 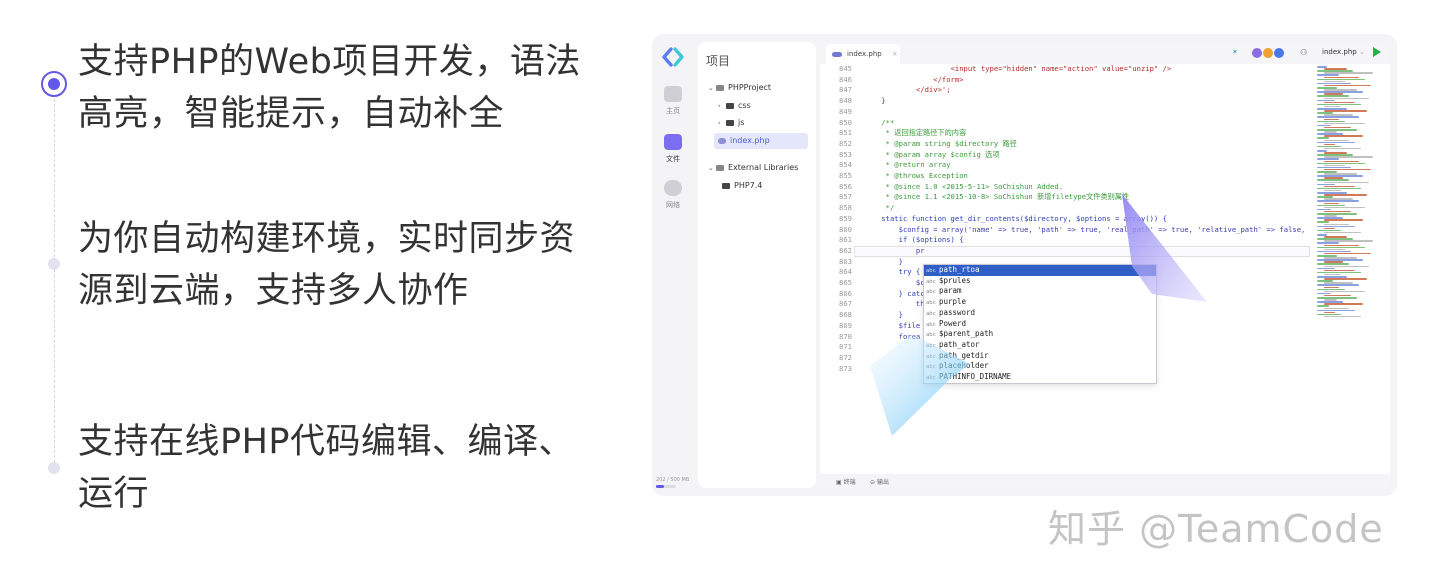 What do you see at coordinates (329, 62) in the screenshot?
I see `feature-line: 支持PHP的Web项目开发，语法` at bounding box center [329, 62].